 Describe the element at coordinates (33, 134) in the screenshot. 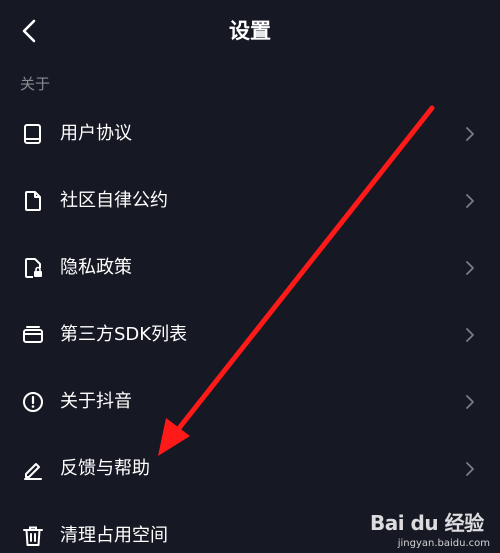

I see `book-icon` at that location.